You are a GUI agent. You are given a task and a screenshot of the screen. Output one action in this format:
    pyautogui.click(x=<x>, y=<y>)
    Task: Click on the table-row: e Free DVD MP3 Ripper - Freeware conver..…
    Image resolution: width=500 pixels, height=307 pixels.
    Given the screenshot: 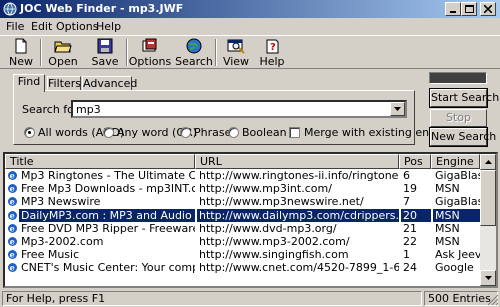 What is the action you would take?
    pyautogui.click(x=250, y=228)
    